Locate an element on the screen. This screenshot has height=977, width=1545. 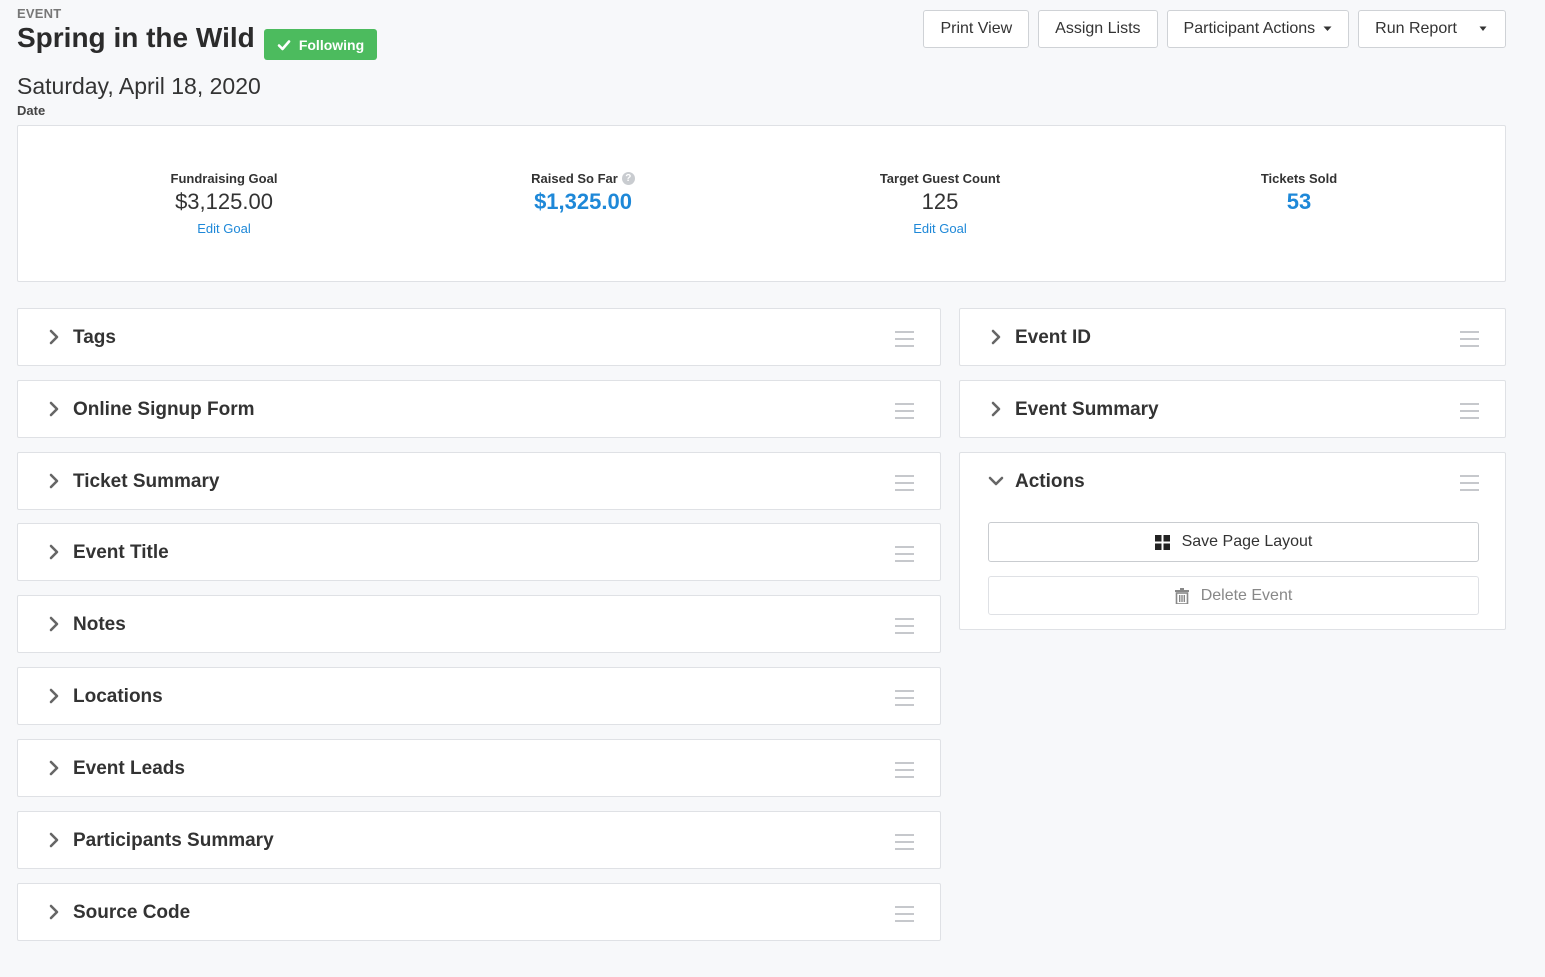
panel-title: Participants Summary is located at coordinates (173, 840).